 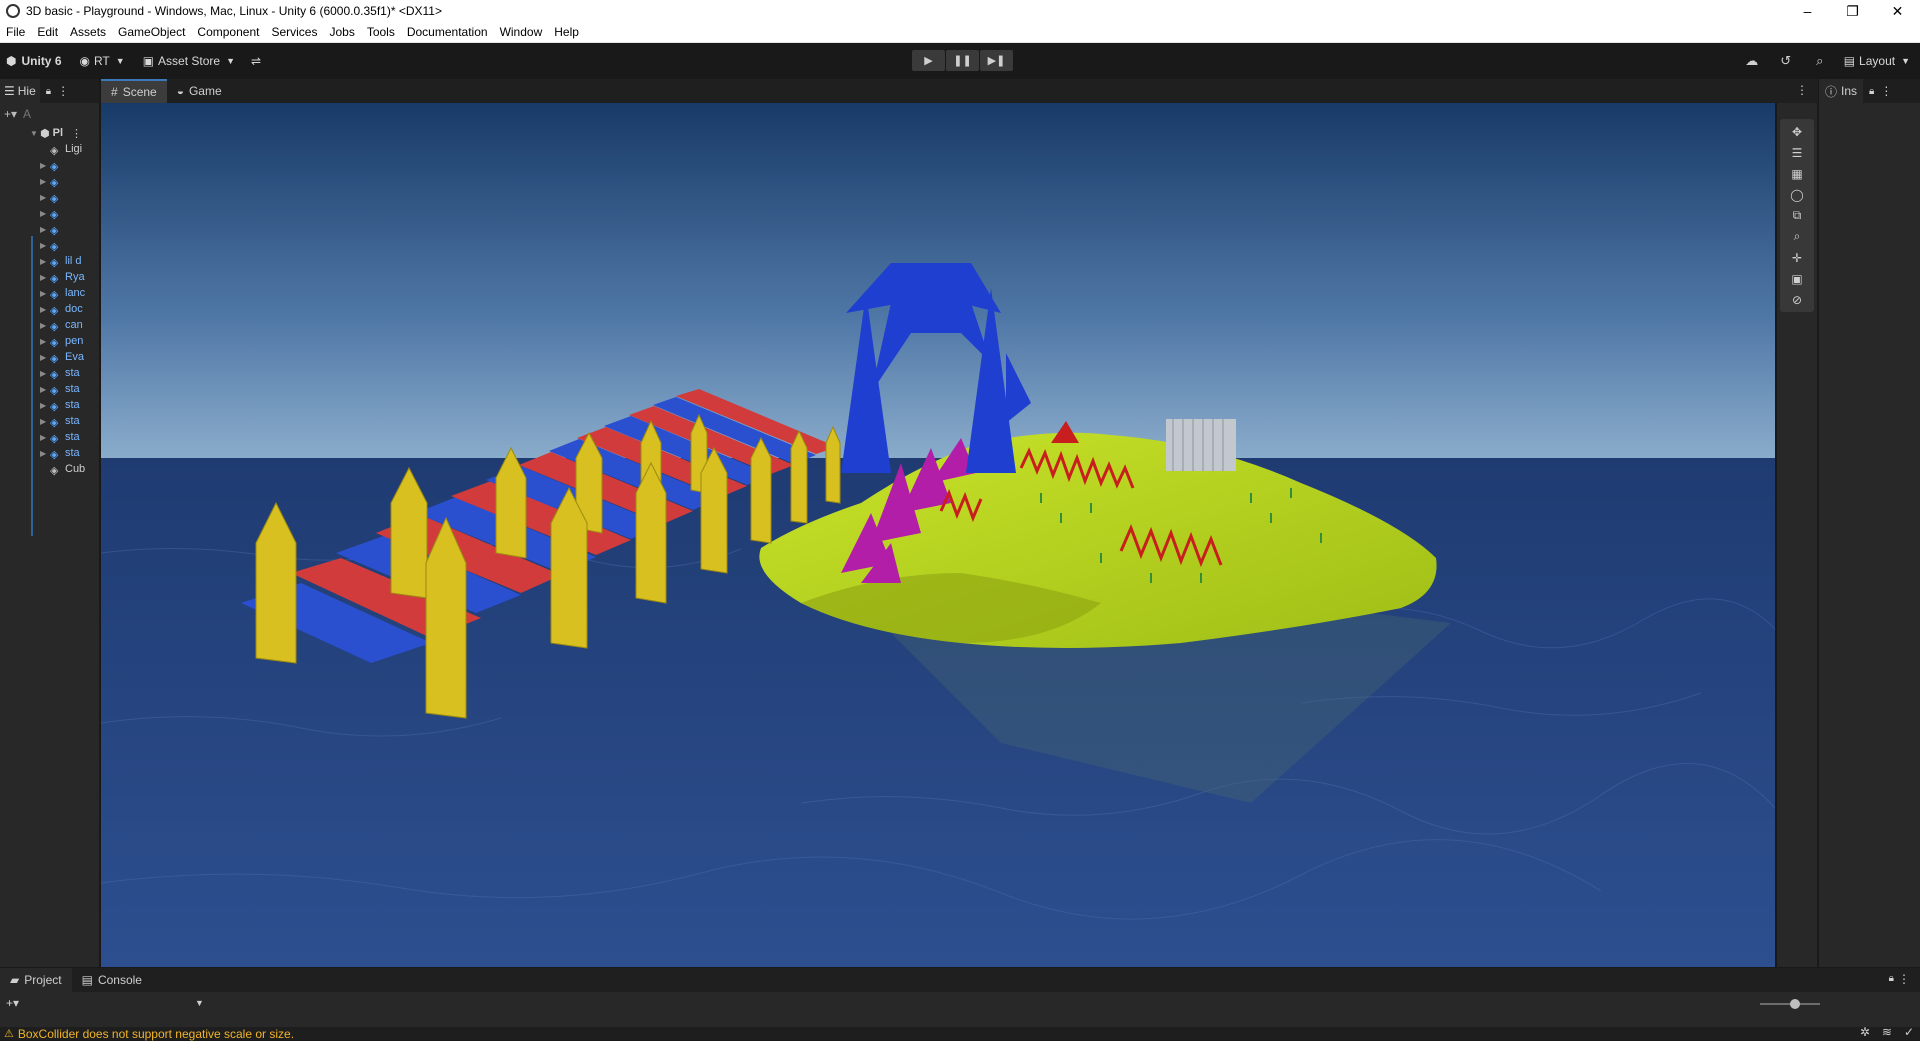 What do you see at coordinates (199, 91) in the screenshot?
I see `tab-game: ◒ Game` at bounding box center [199, 91].